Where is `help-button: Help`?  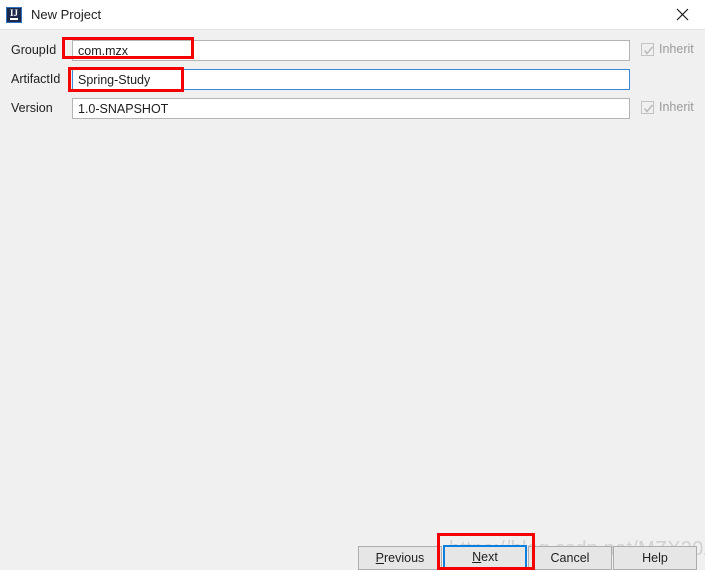 help-button: Help is located at coordinates (655, 558).